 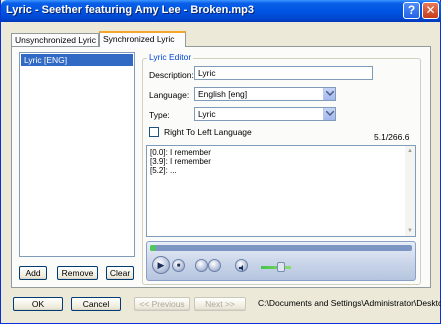 I want to click on ok-button: OK, so click(x=38, y=304).